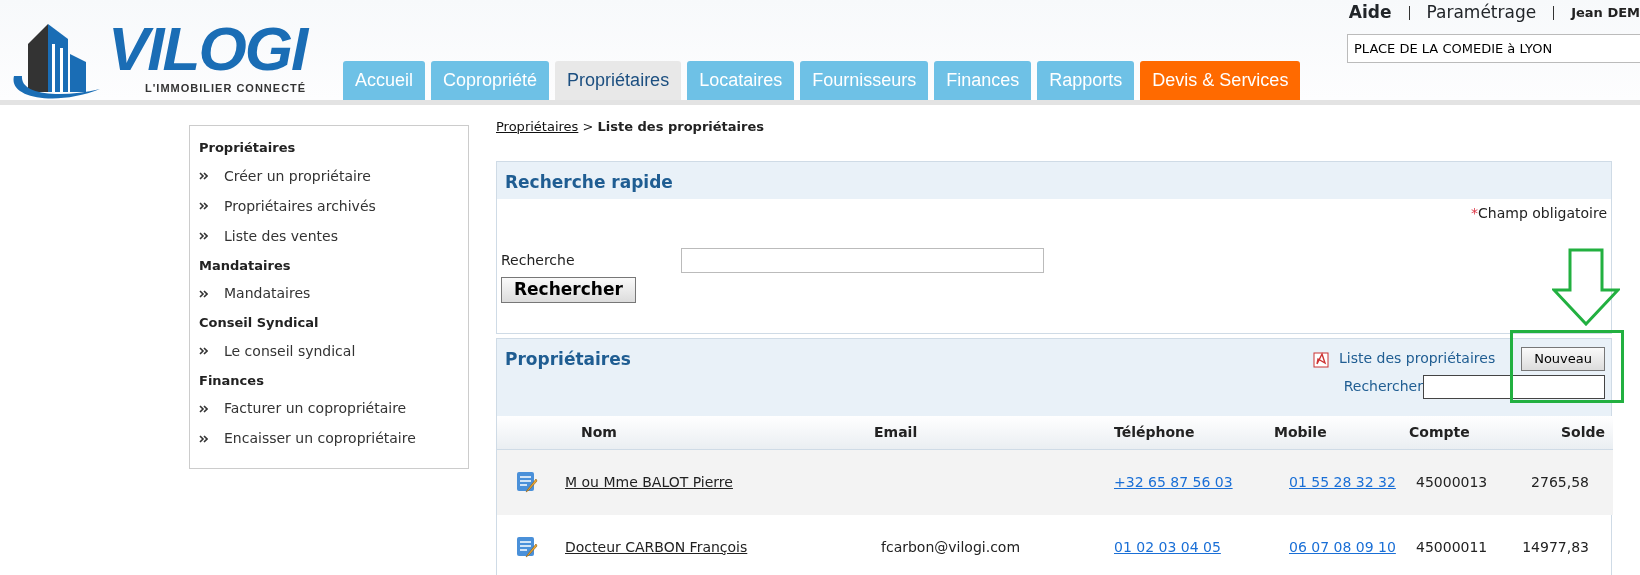 The image size is (1640, 575). Describe the element at coordinates (267, 293) in the screenshot. I see `sidebar-link: Mandataires` at that location.